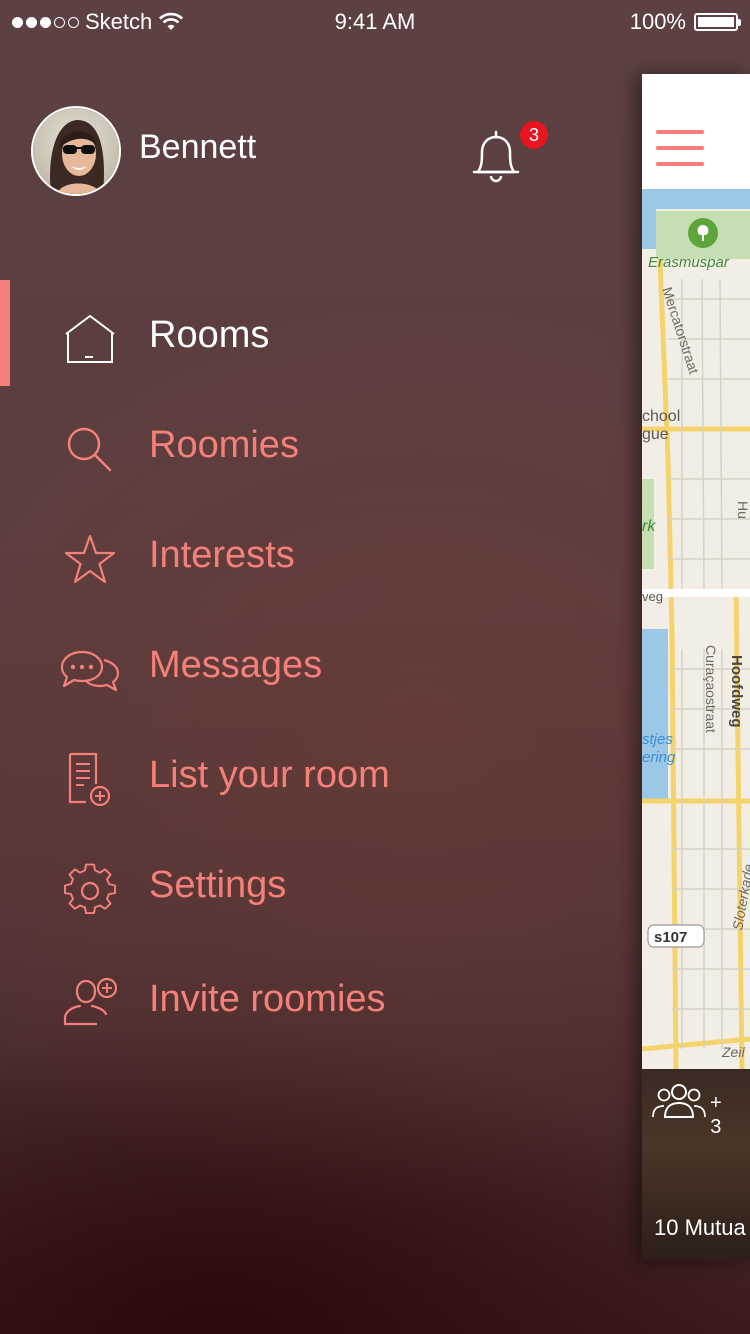  What do you see at coordinates (236, 665) in the screenshot?
I see `menu-label-messages: Messages` at bounding box center [236, 665].